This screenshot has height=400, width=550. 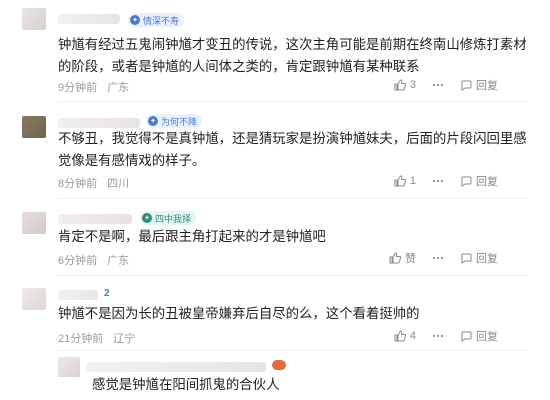 What do you see at coordinates (186, 384) in the screenshot?
I see `comment-text: 感觉是钟馗在阳间抓鬼的合伙人` at bounding box center [186, 384].